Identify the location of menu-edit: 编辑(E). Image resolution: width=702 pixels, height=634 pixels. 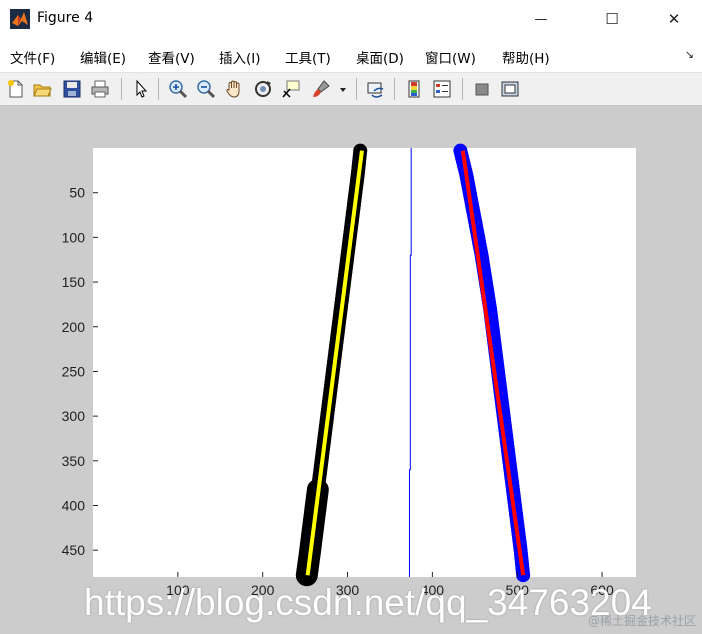
(103, 57).